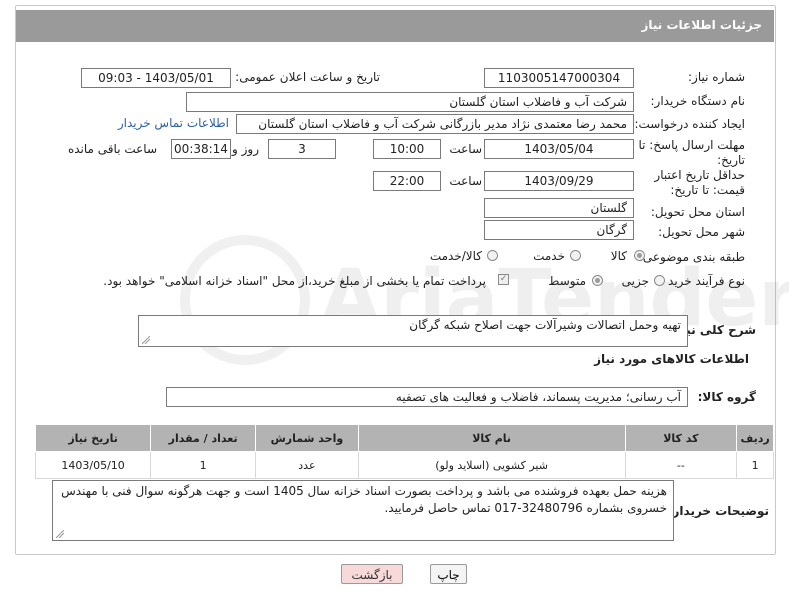  I want to click on announce-label: تاریخ و ساعت اعلان عمومی:, so click(307, 77).